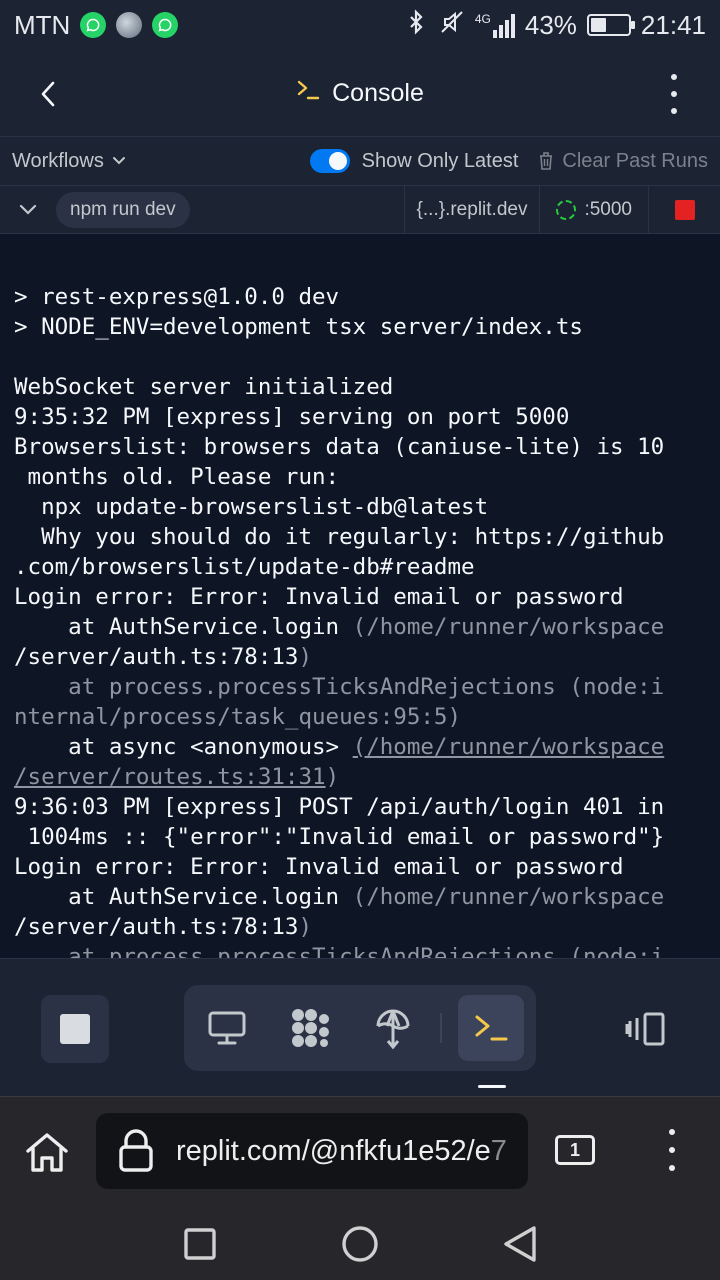  I want to click on show-only-latest-toggle, so click(329, 161).